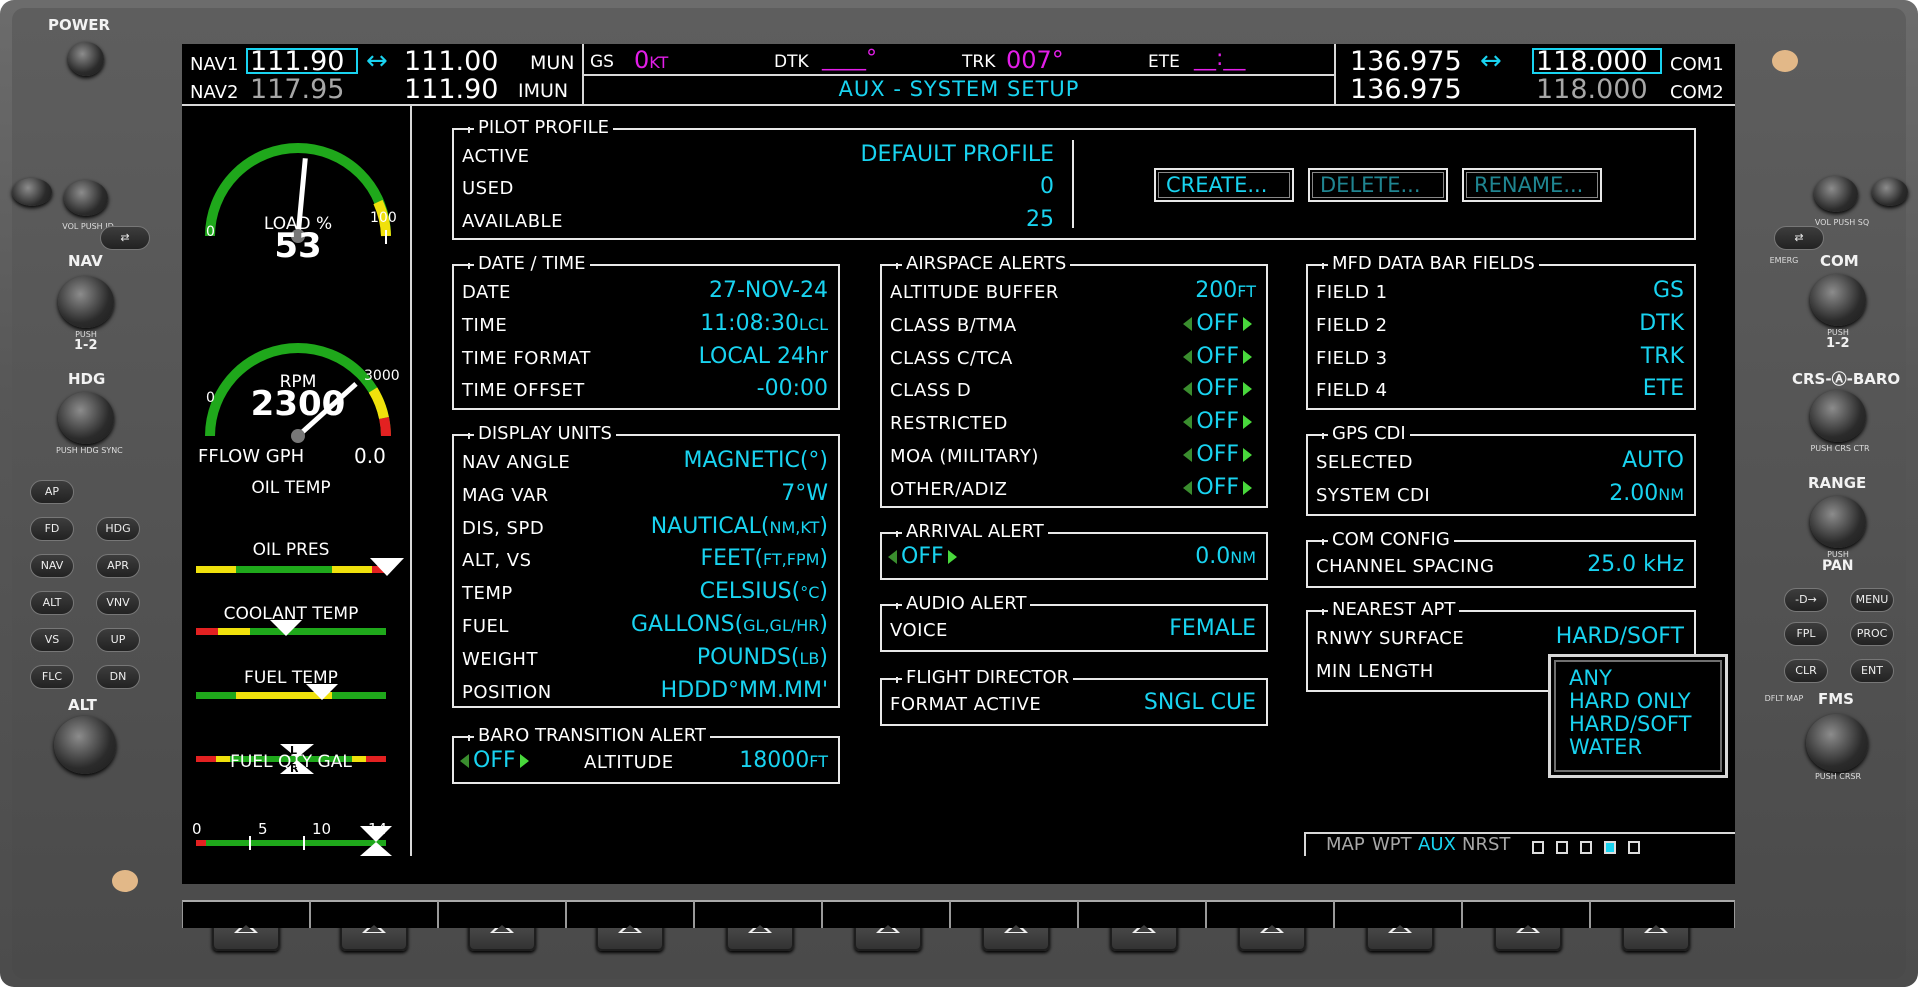  Describe the element at coordinates (1620, 636) in the screenshot. I see `rnwy-surface-value: HARD/SOFT` at that location.